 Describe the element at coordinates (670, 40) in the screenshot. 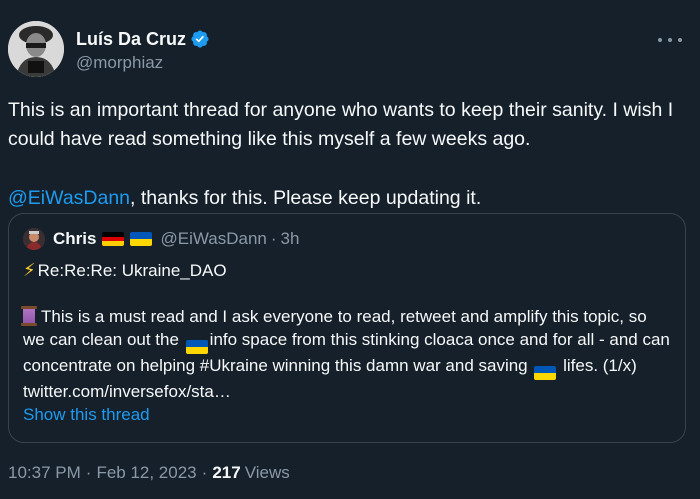

I see `more-options-icon` at that location.